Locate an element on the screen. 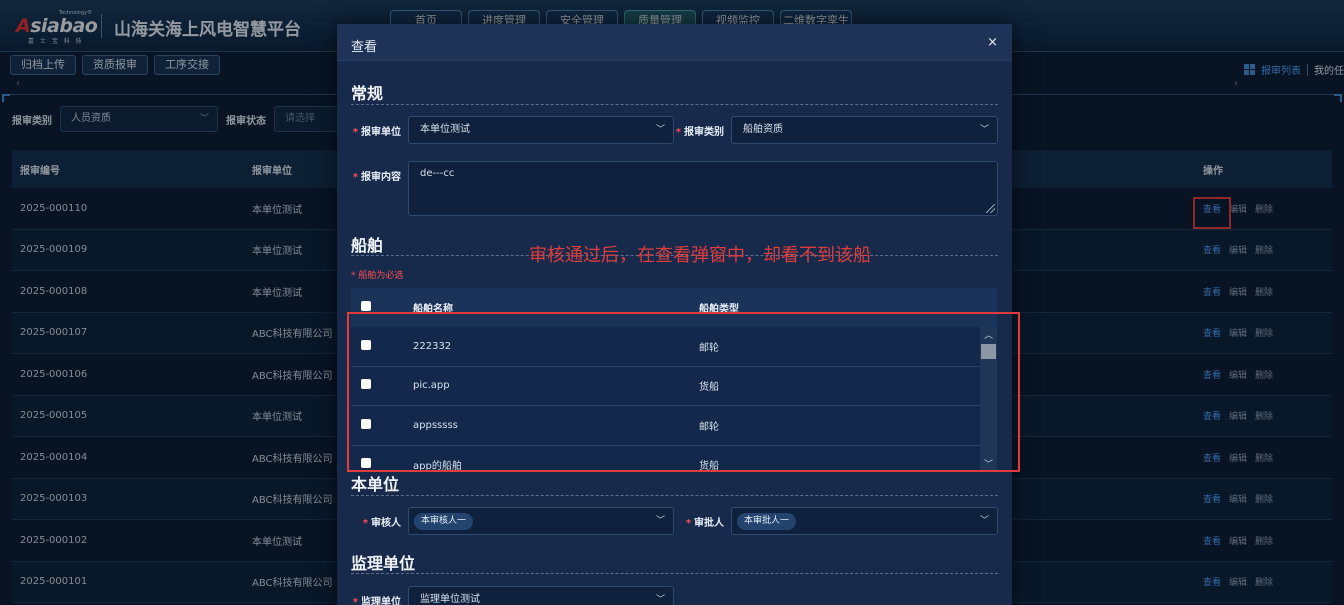  type-select: 船舶资质 ﹀ is located at coordinates (864, 130).